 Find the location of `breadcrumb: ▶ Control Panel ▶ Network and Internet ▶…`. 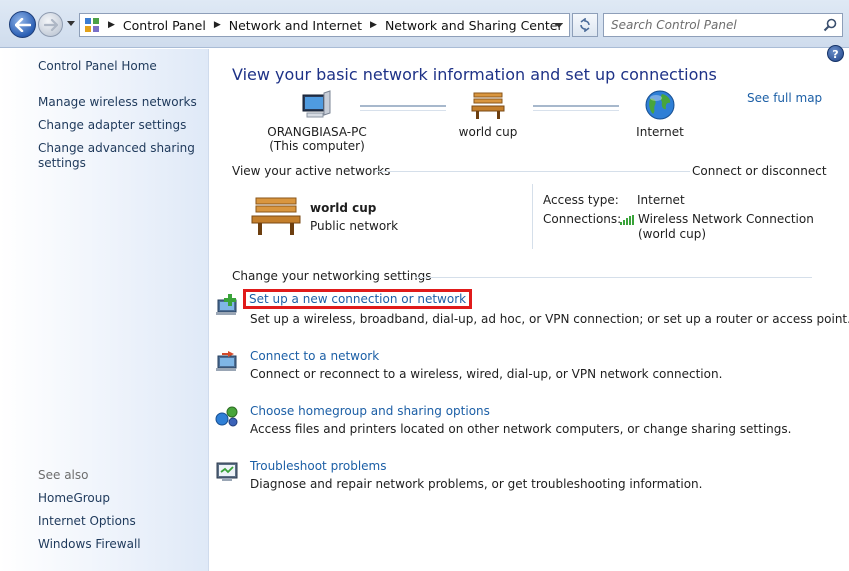

breadcrumb: ▶ Control Panel ▶ Network and Internet ▶… is located at coordinates (324, 25).